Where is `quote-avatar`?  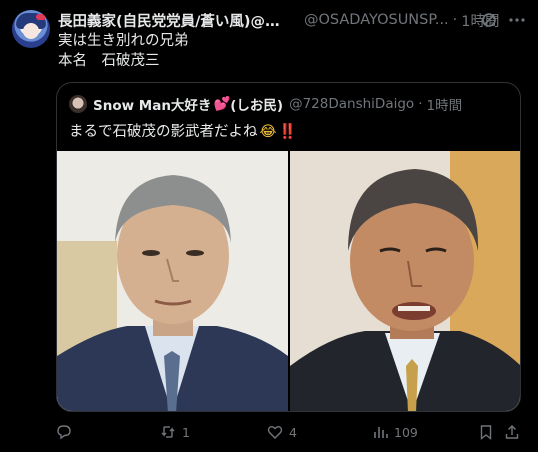
quote-avatar is located at coordinates (78, 104).